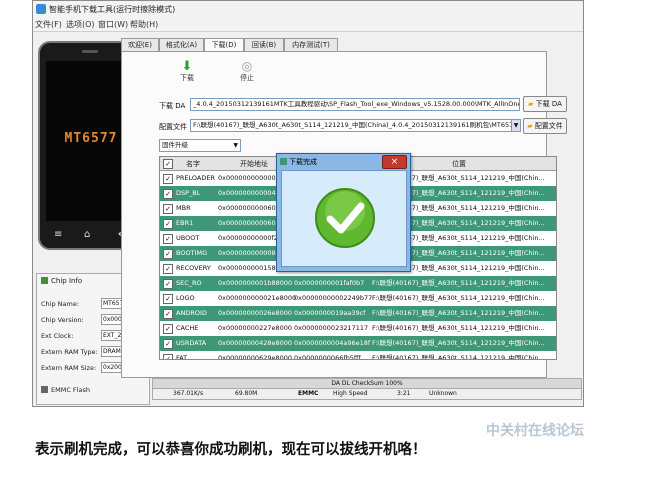 The height and width of the screenshot is (483, 662). What do you see at coordinates (58, 234) in the screenshot?
I see `menu-key-icon: ≡` at bounding box center [58, 234].